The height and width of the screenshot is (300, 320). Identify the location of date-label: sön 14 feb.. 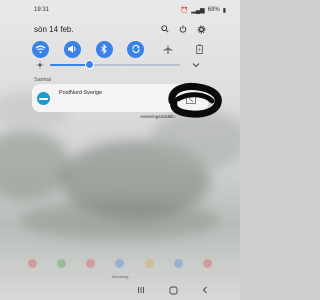
(54, 29).